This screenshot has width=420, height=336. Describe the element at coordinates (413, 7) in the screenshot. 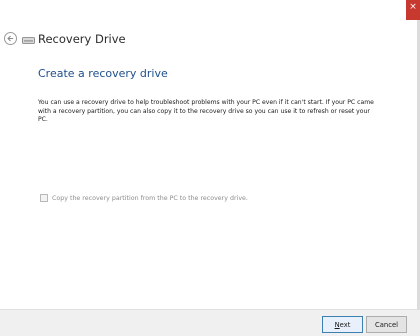

I see `close-icon: ×` at that location.